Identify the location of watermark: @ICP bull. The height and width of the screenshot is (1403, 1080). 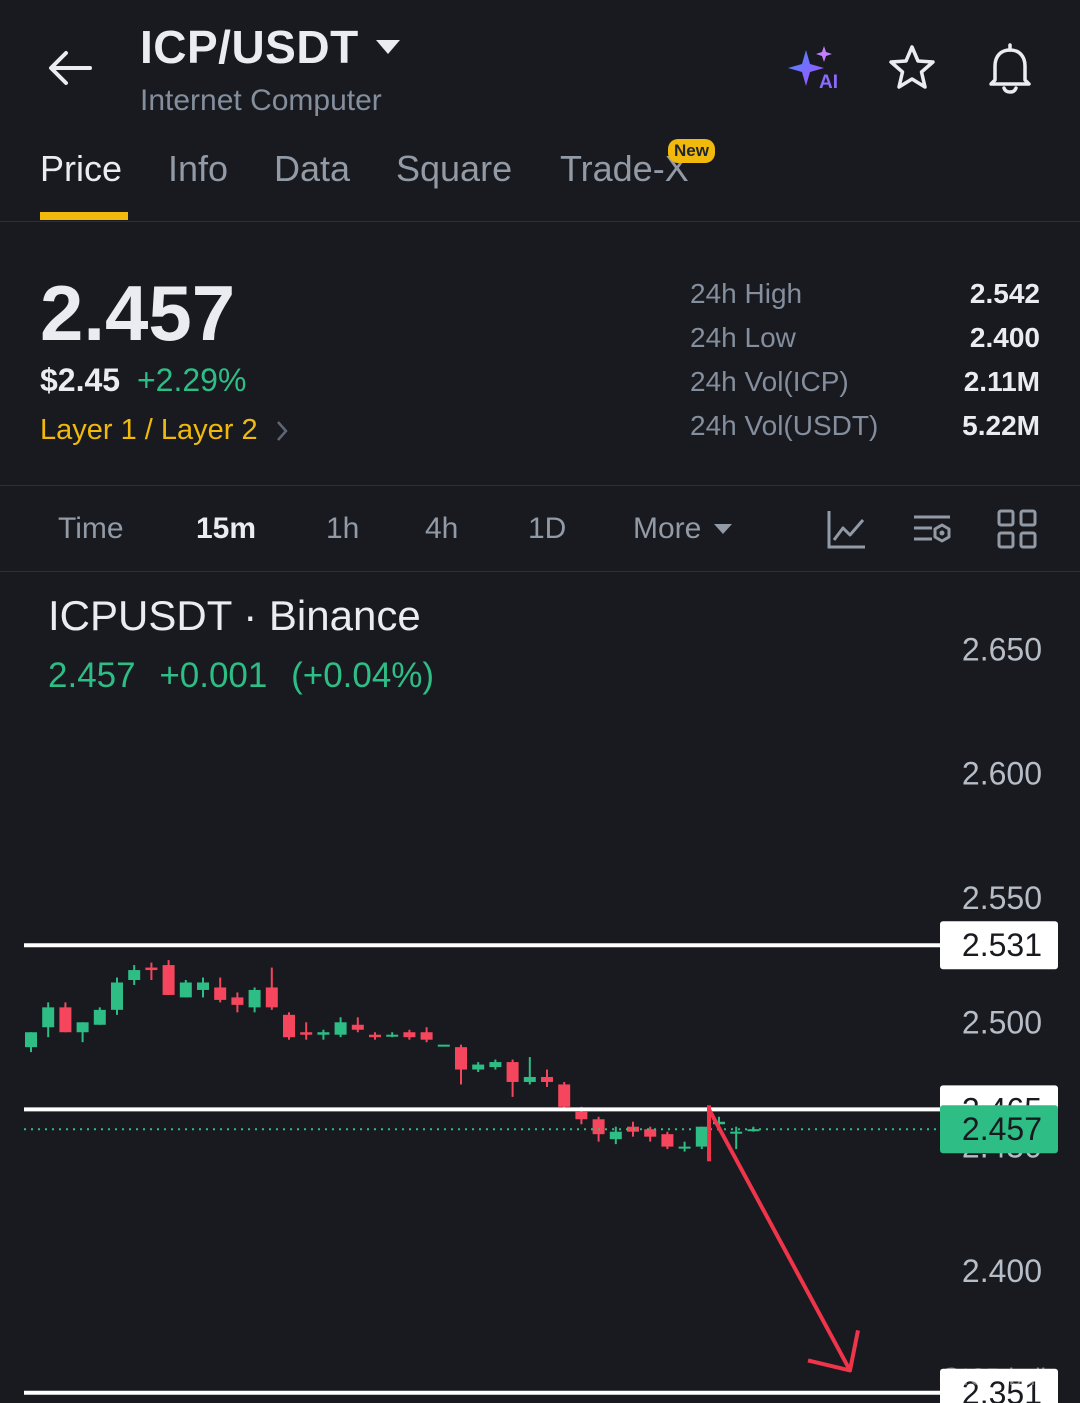
(992, 1377).